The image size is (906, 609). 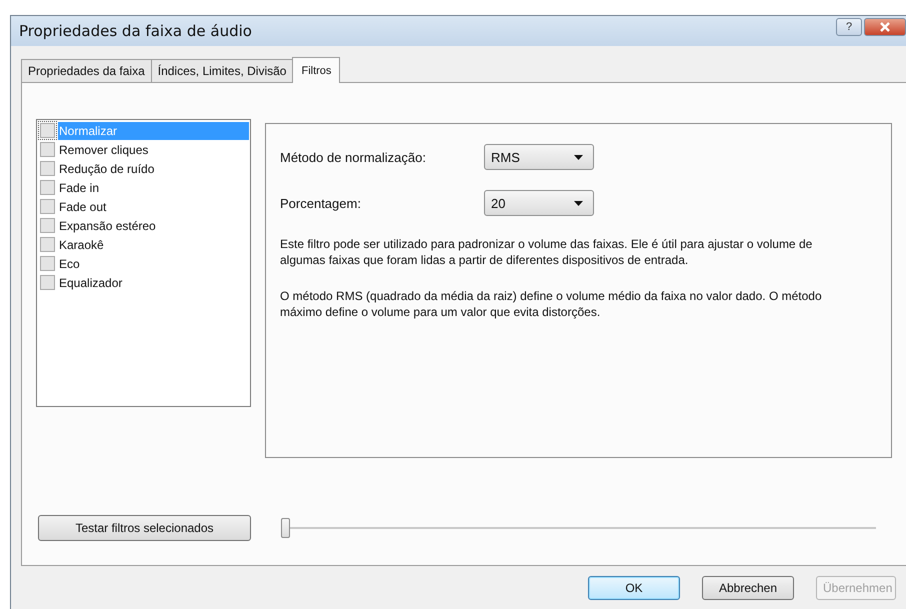 I want to click on close-button, so click(x=885, y=27).